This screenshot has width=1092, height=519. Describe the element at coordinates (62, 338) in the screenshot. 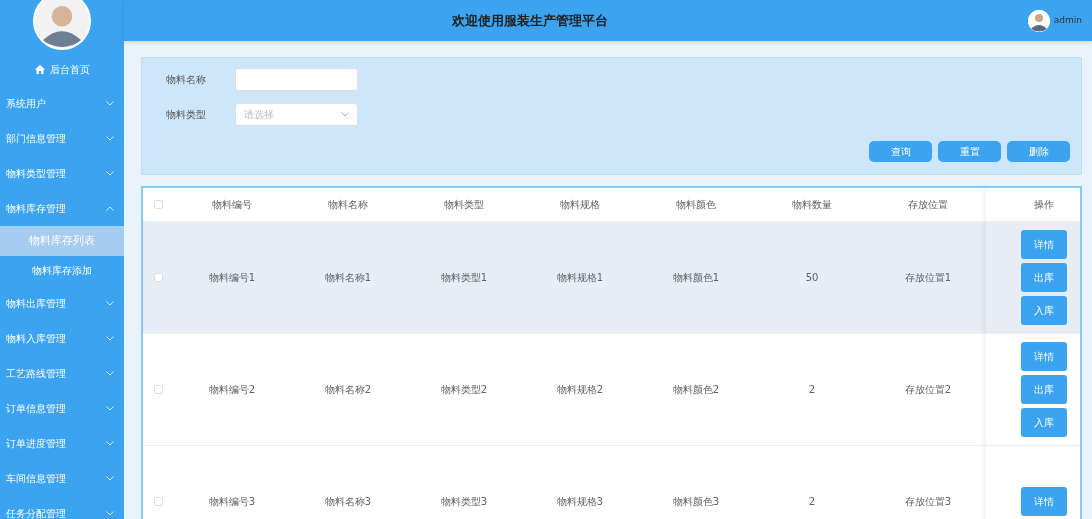

I see `menu-item: 物料入库管理` at that location.